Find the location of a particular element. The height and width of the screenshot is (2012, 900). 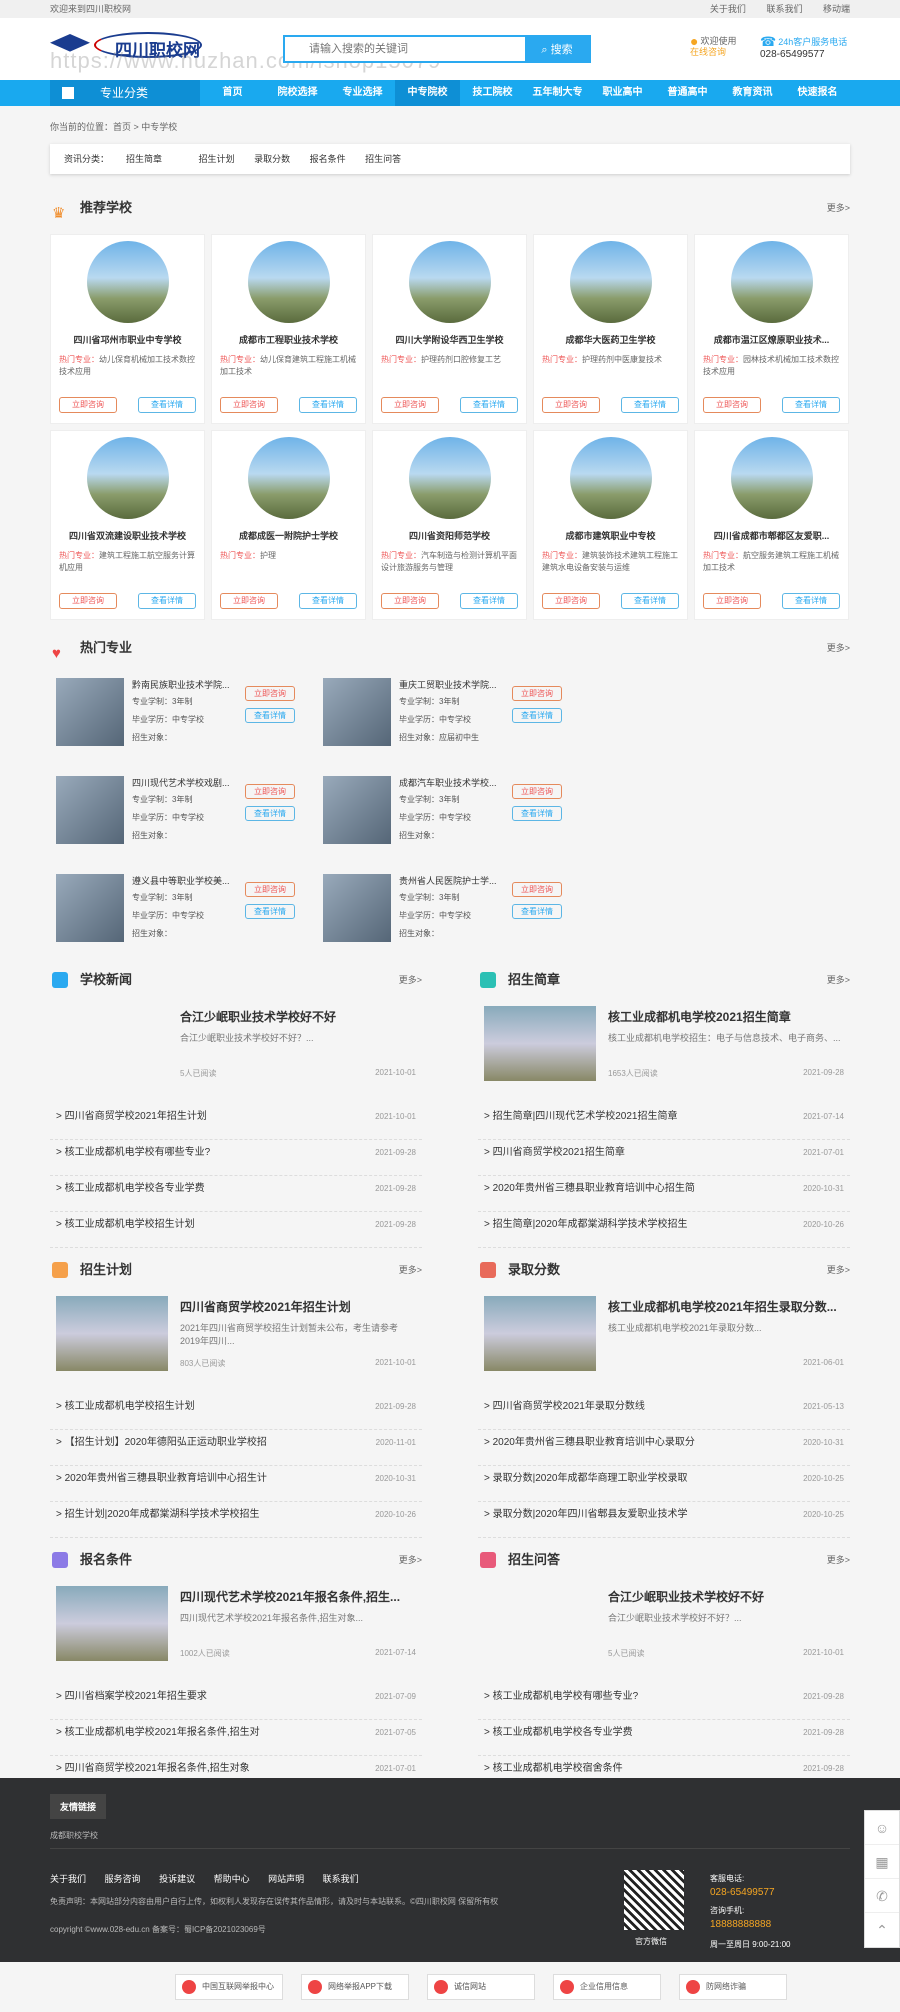

footer-service: 服务咨询 is located at coordinates (123, 1879).